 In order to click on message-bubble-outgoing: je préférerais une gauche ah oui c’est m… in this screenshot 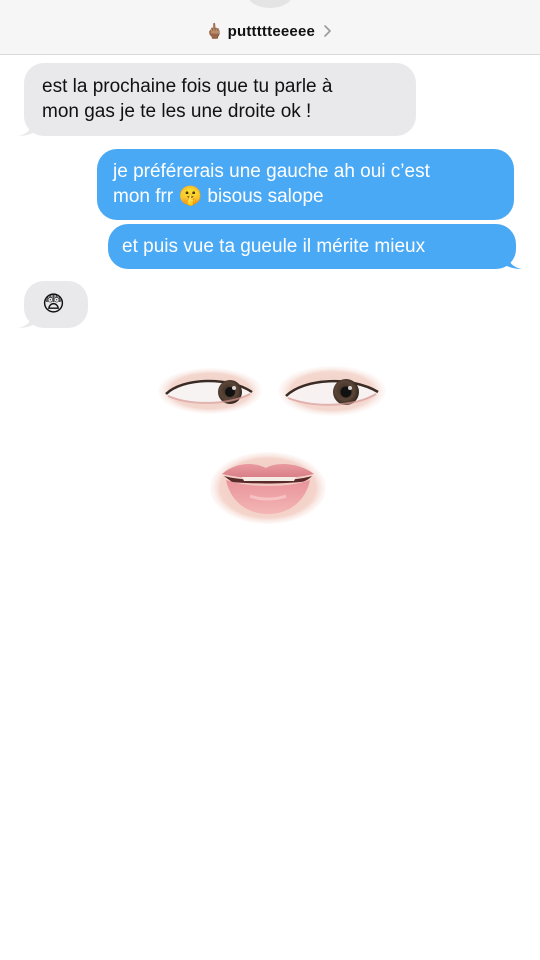, I will do `click(305, 184)`.